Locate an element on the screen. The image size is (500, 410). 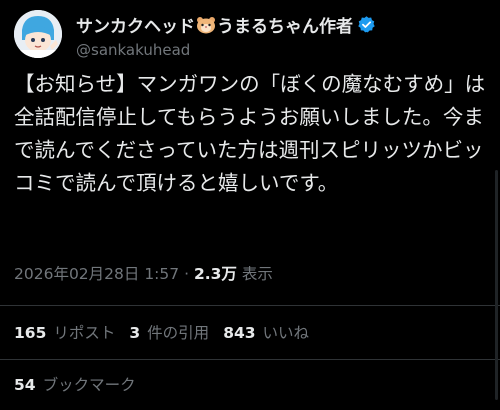
views-count: 2.3万 is located at coordinates (215, 274).